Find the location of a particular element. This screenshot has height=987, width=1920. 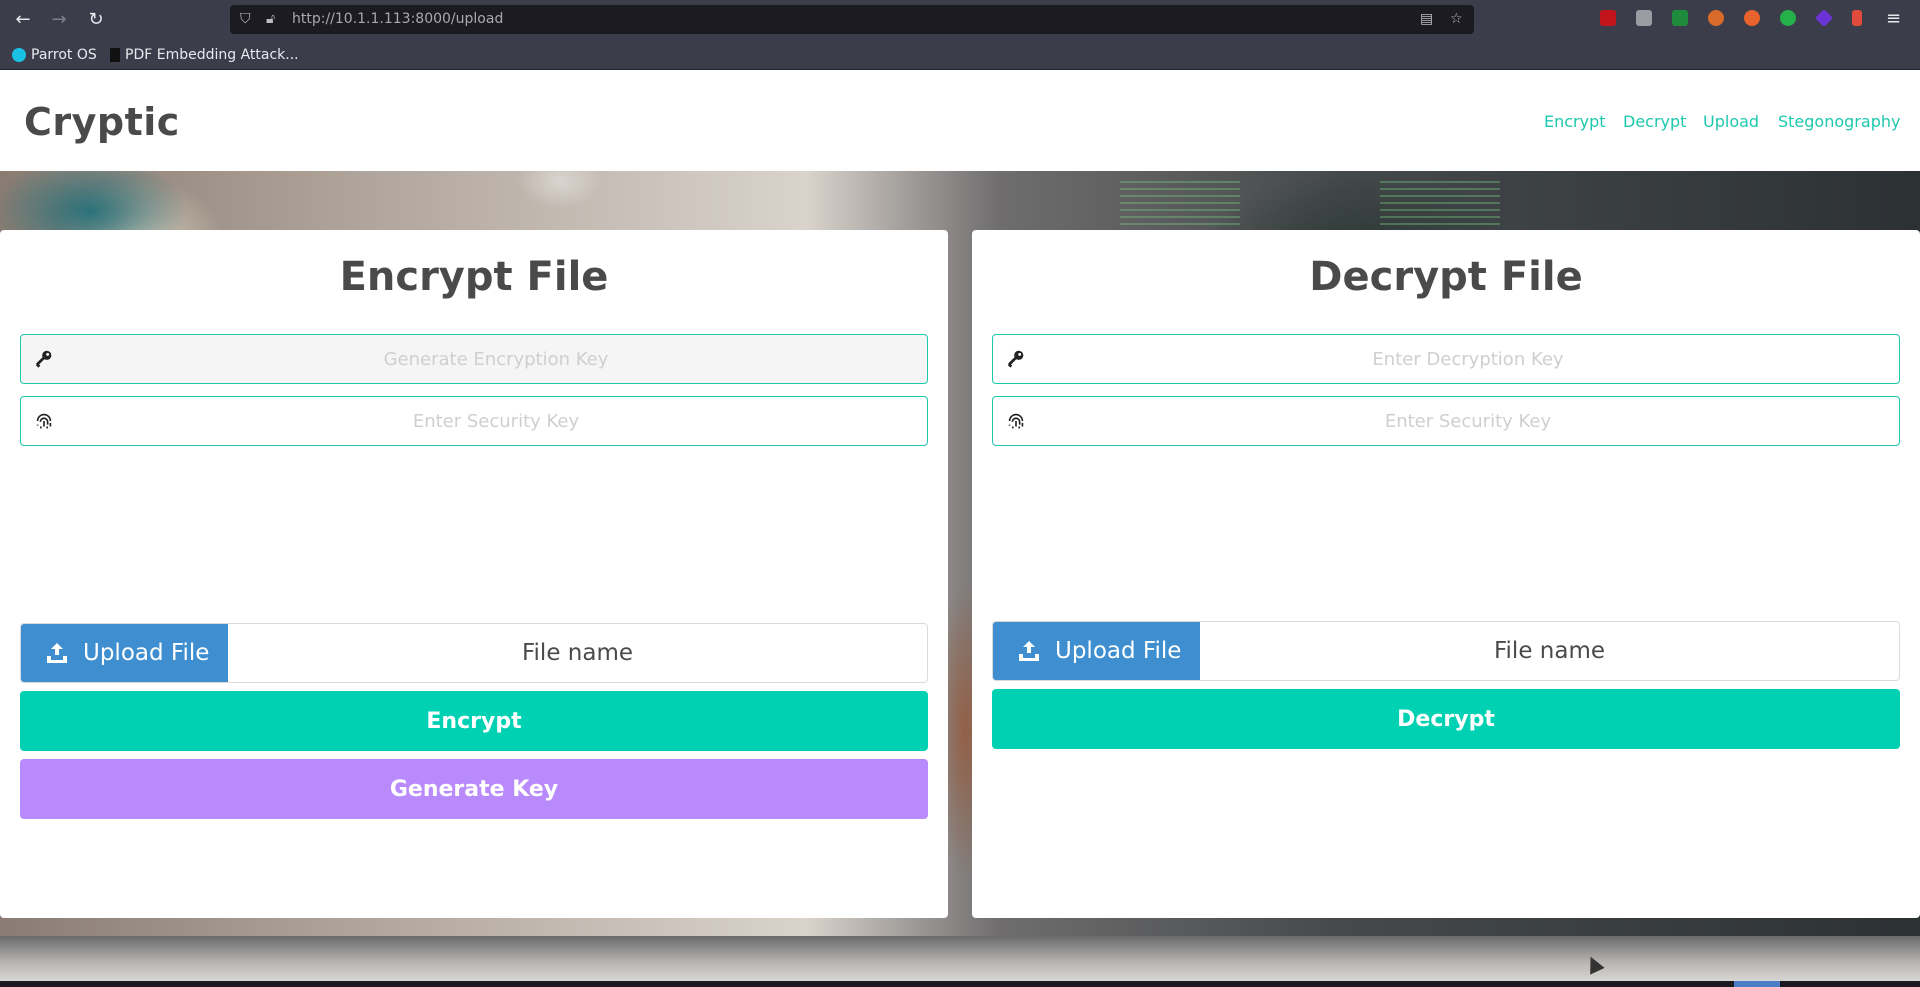

generate-key-button: Generate Key is located at coordinates (474, 789).